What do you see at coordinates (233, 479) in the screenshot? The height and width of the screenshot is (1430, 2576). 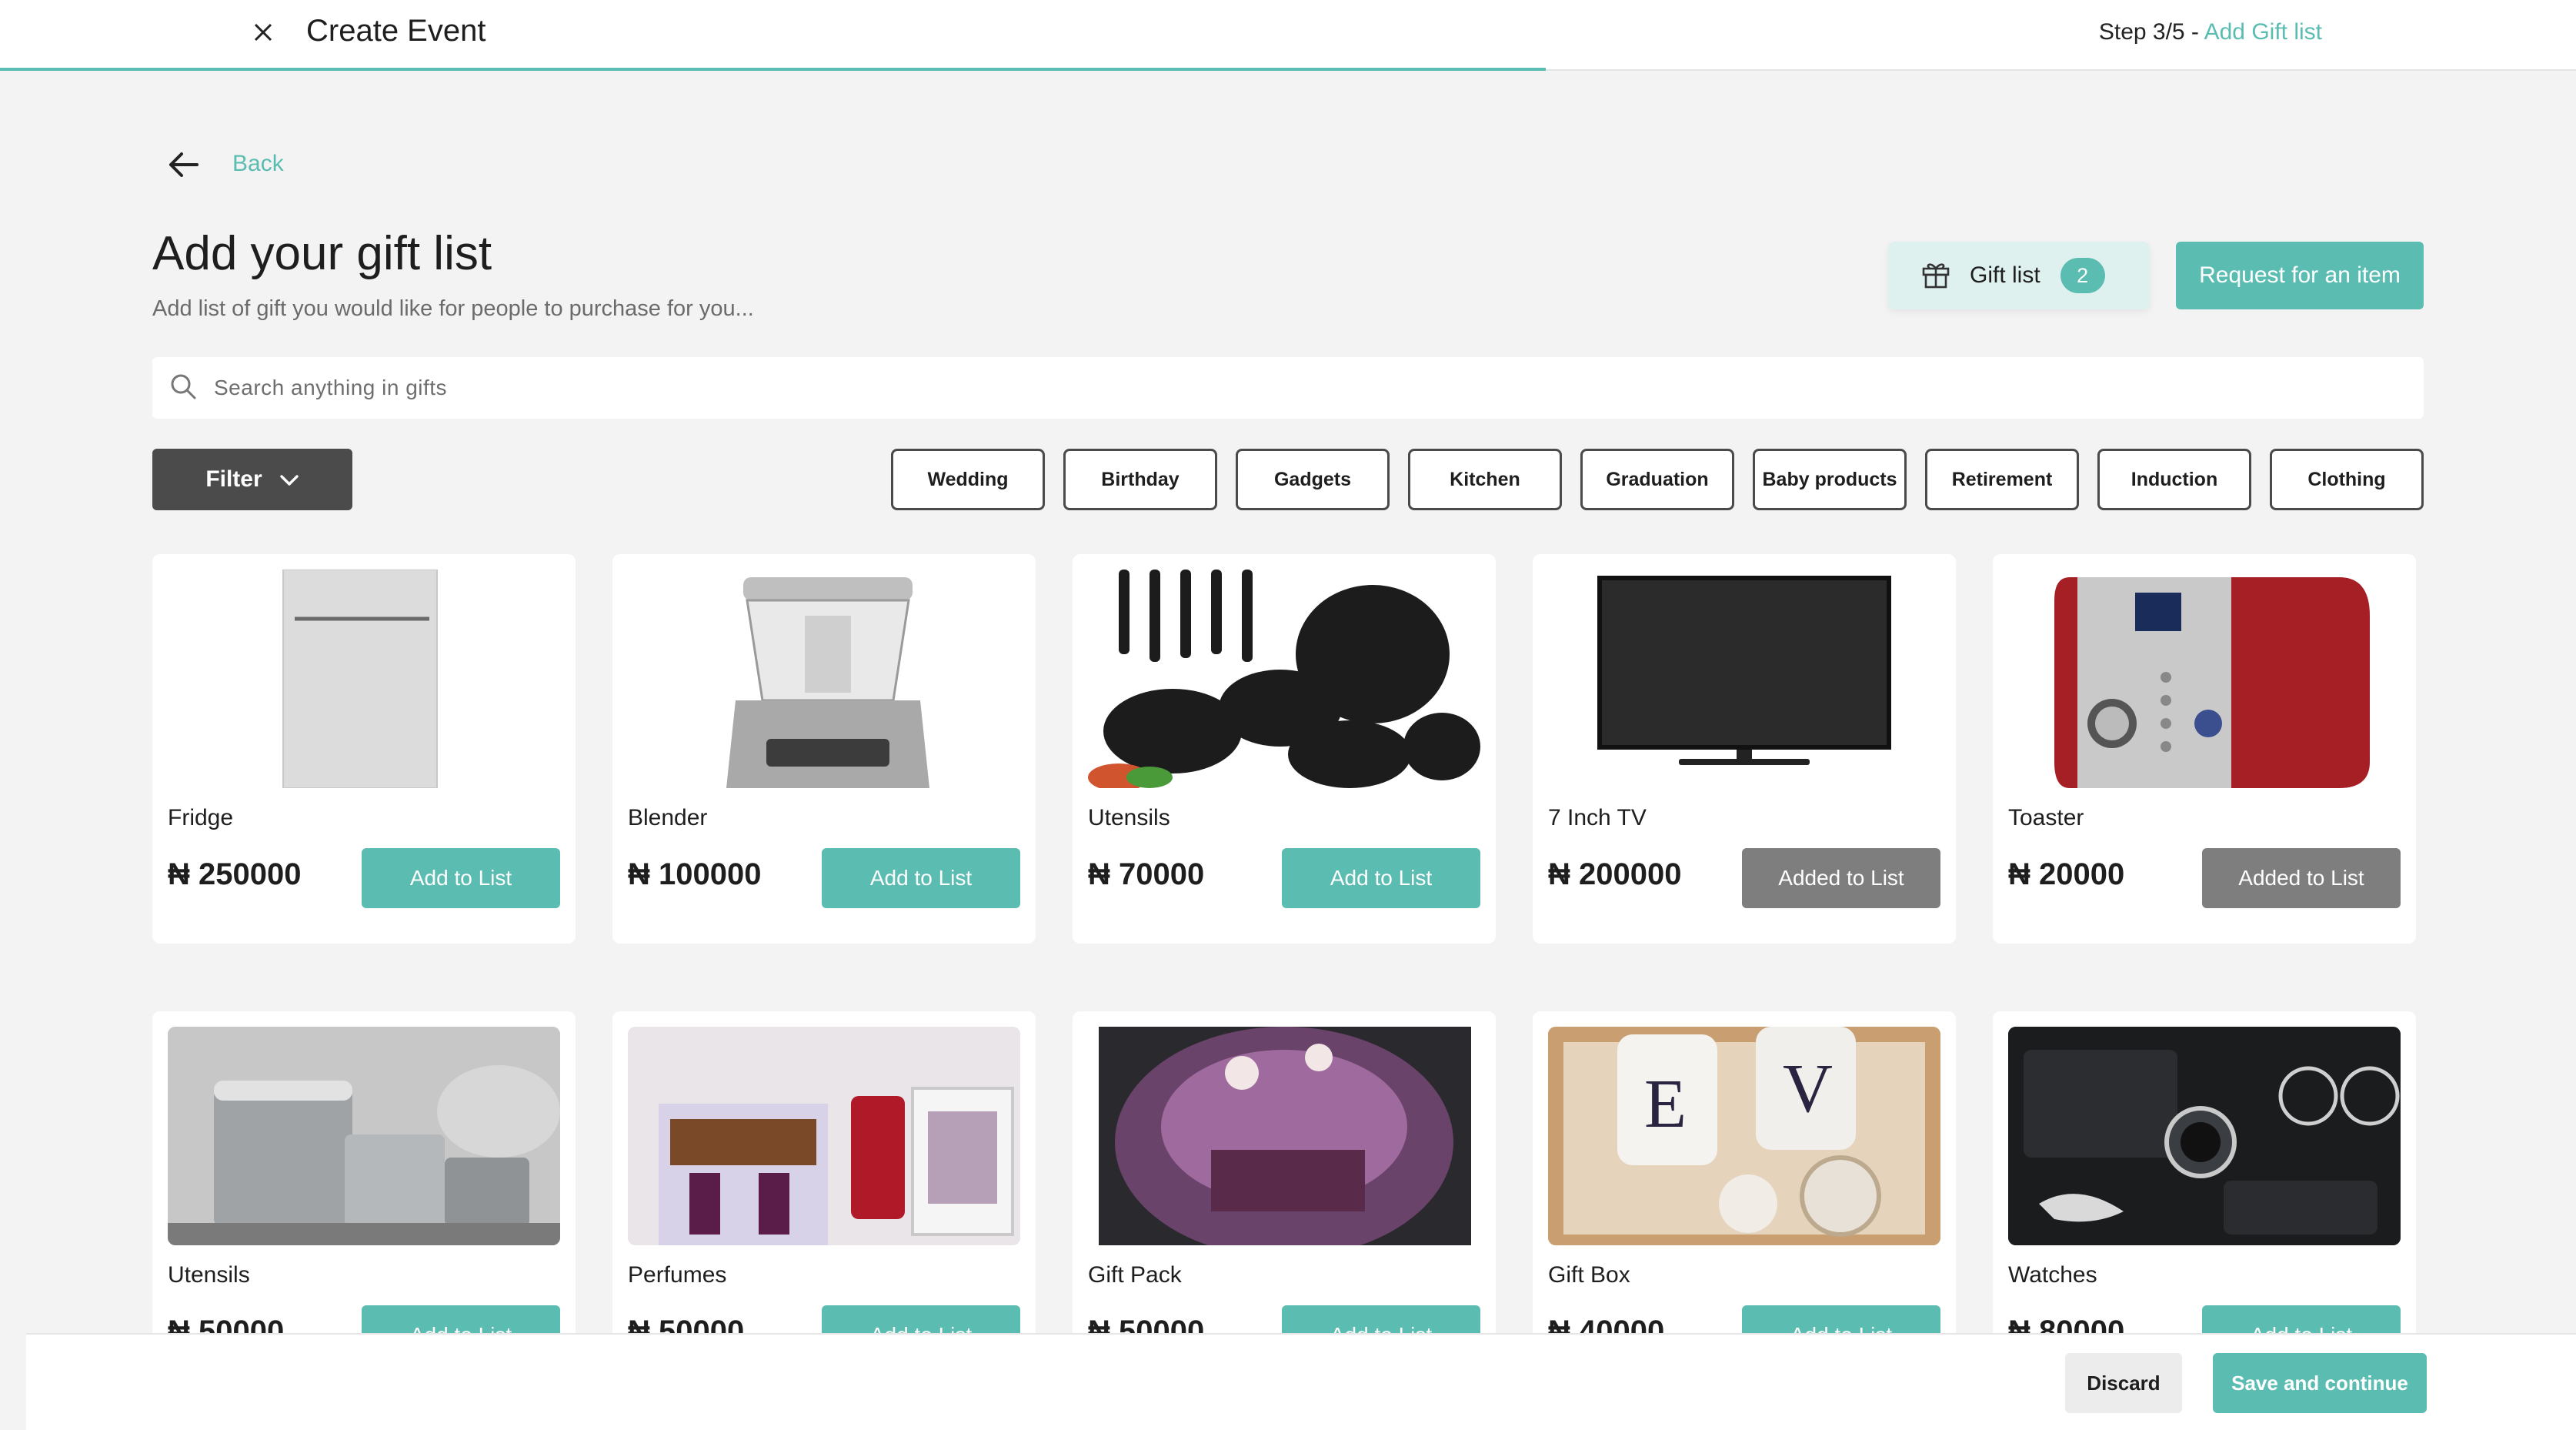 I see `filter-label: Filter` at bounding box center [233, 479].